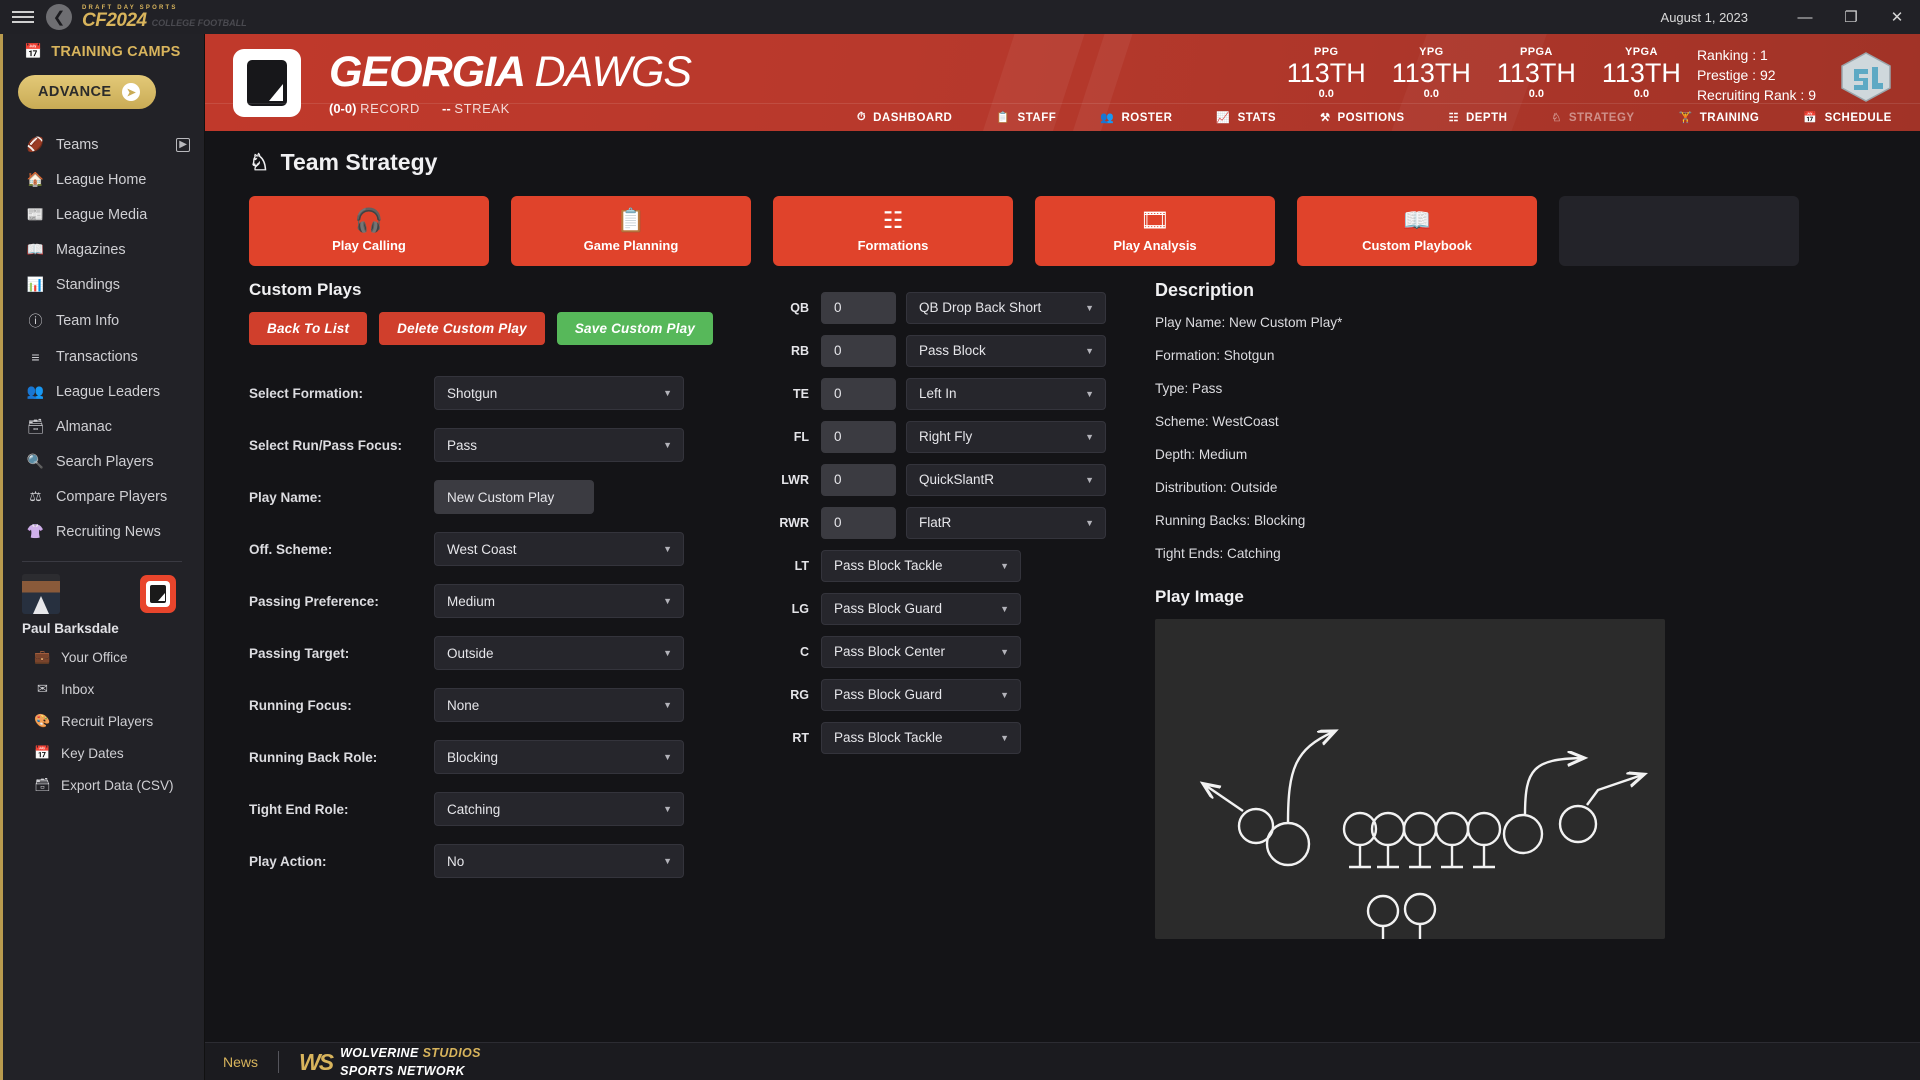  Describe the element at coordinates (631, 231) in the screenshot. I see `card-game-planning: 📋 Game Planning` at that location.